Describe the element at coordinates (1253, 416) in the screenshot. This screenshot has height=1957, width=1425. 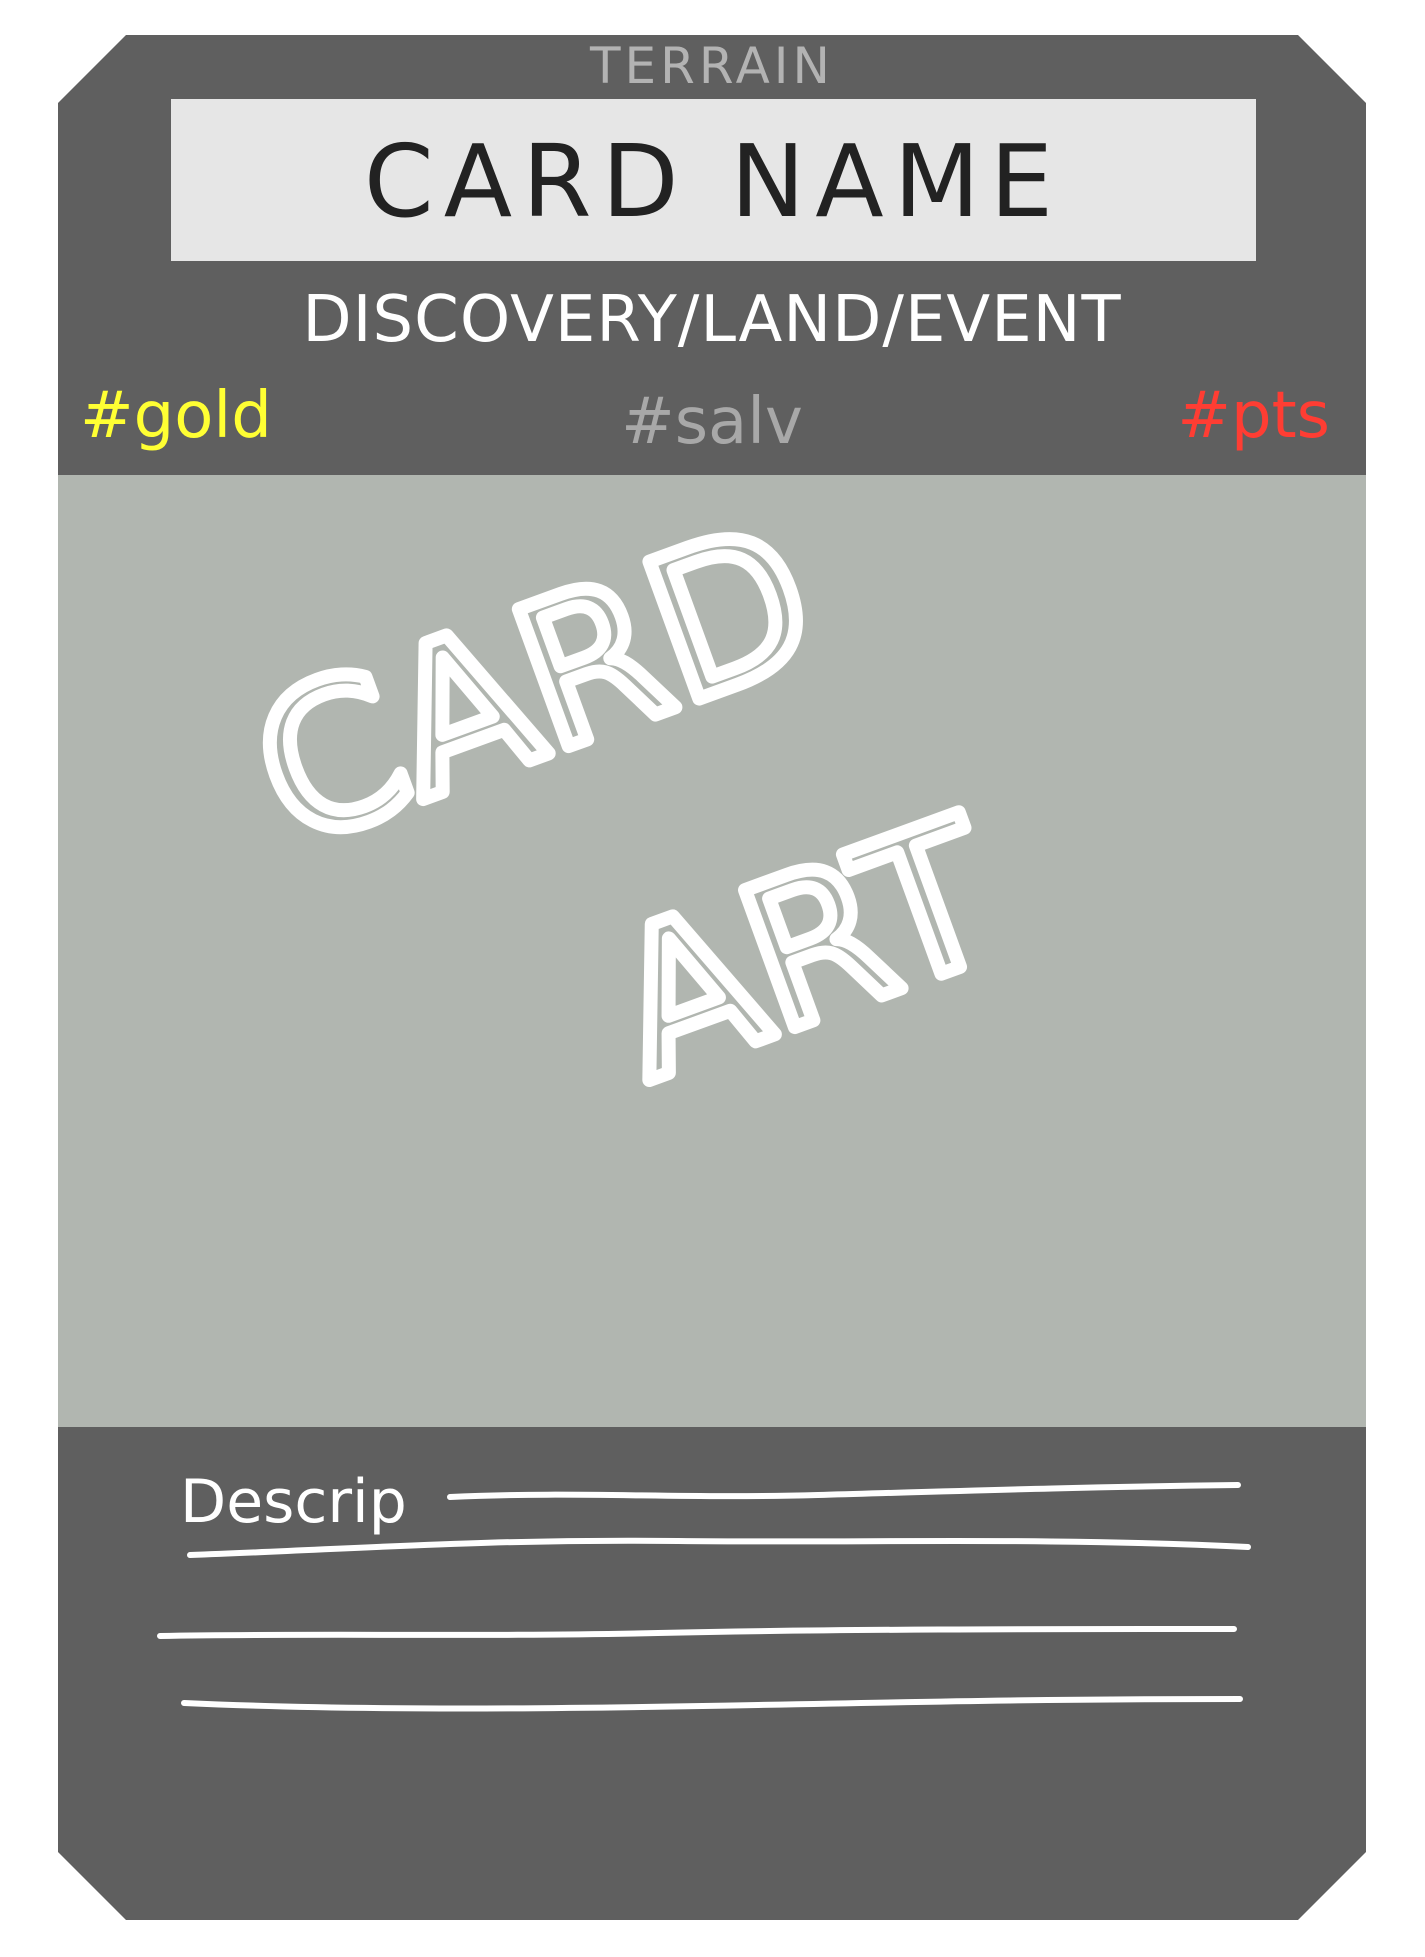
I see `points-value: #pts` at that location.